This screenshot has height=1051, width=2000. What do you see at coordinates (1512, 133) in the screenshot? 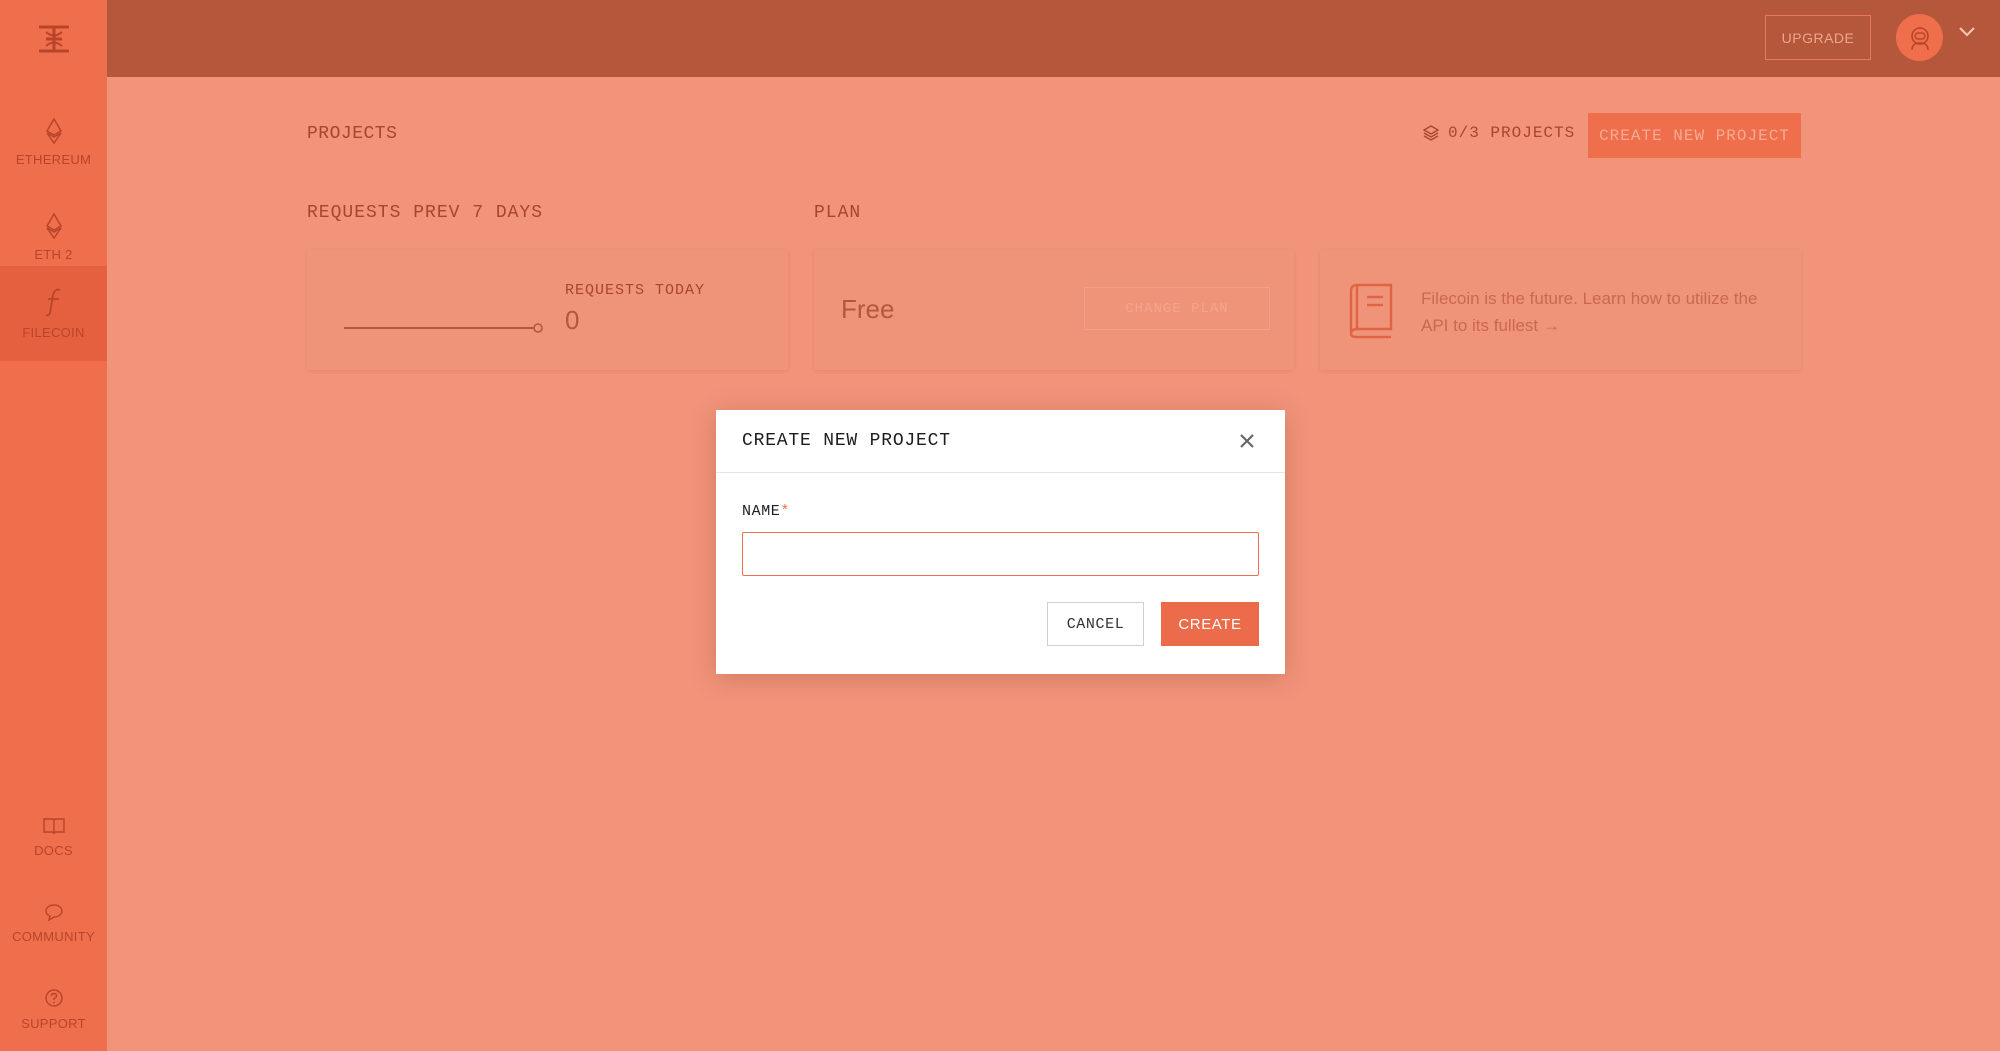
I see `project-count-label: 0/3 PROJECTS` at bounding box center [1512, 133].